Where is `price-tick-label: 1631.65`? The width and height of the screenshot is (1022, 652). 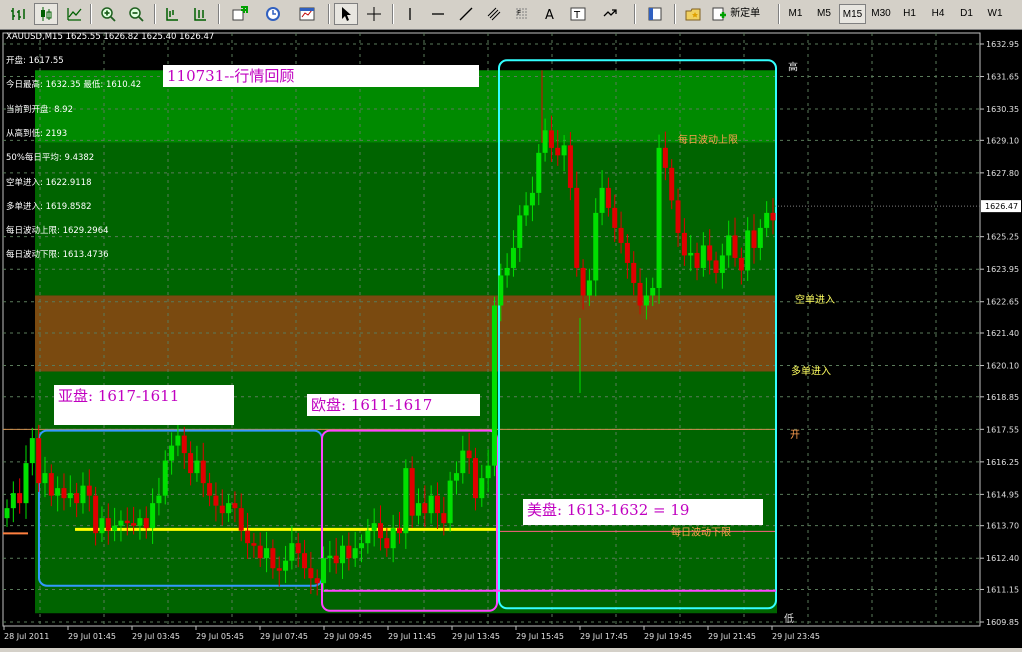 price-tick-label: 1631.65 is located at coordinates (1002, 77).